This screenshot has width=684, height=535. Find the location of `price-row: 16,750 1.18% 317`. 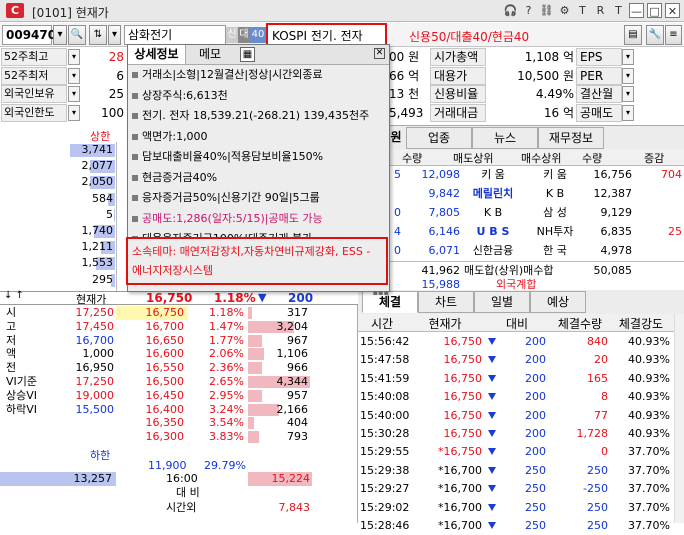

price-row: 16,750 1.18% 317 is located at coordinates (237, 313).